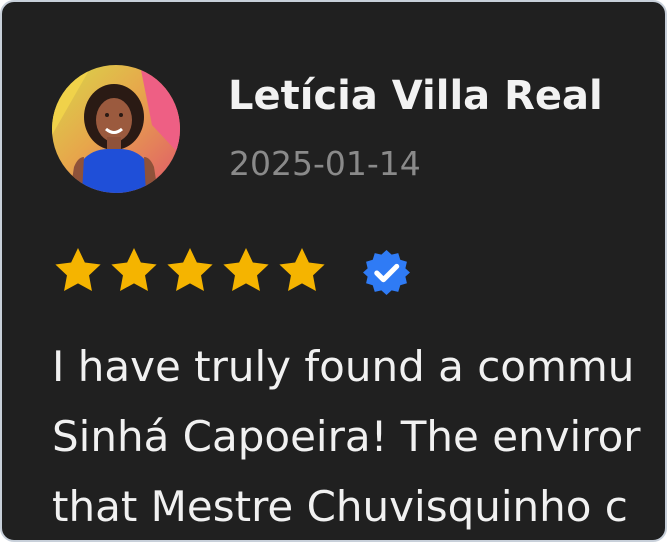 The height and width of the screenshot is (542, 667). Describe the element at coordinates (386, 272) in the screenshot. I see `verified-badge-icon` at that location.